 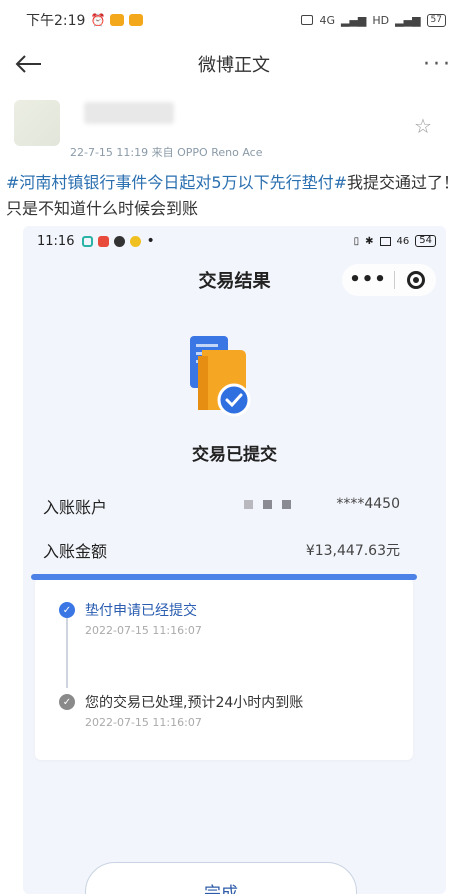 What do you see at coordinates (381, 20) in the screenshot?
I see `signal-hd-icon: HD` at bounding box center [381, 20].